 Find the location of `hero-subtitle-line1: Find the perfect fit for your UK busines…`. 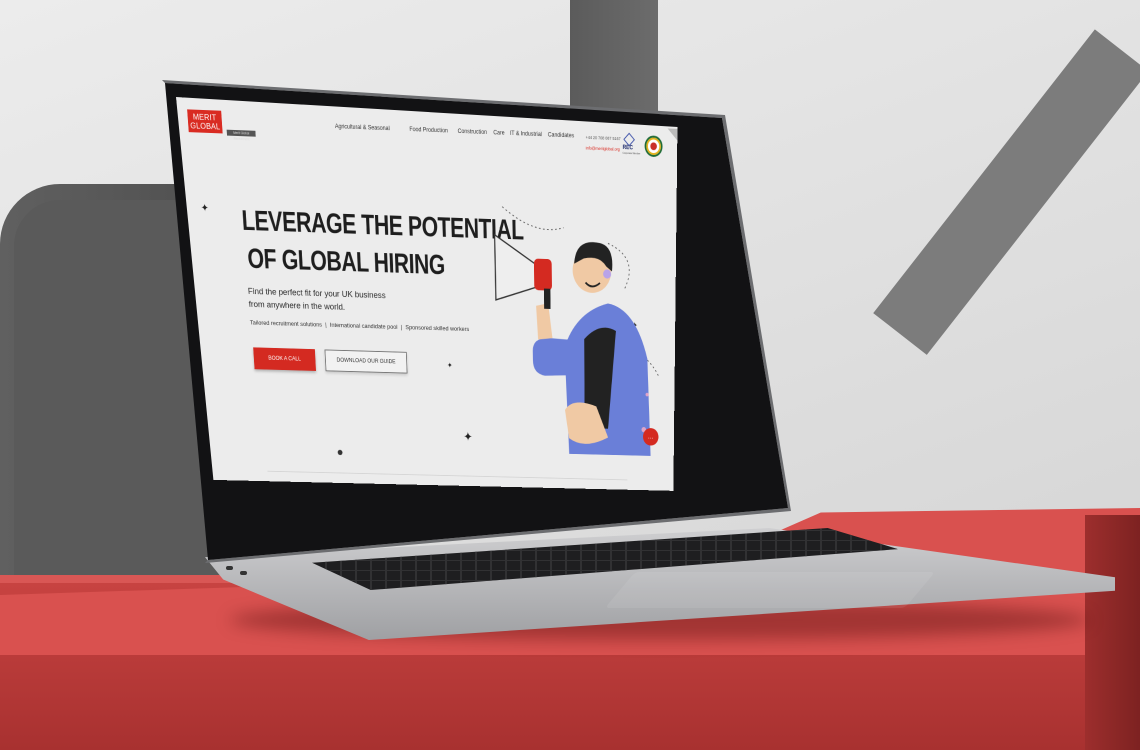

hero-subtitle-line1: Find the perfect fit for your UK busines… is located at coordinates (316, 293).